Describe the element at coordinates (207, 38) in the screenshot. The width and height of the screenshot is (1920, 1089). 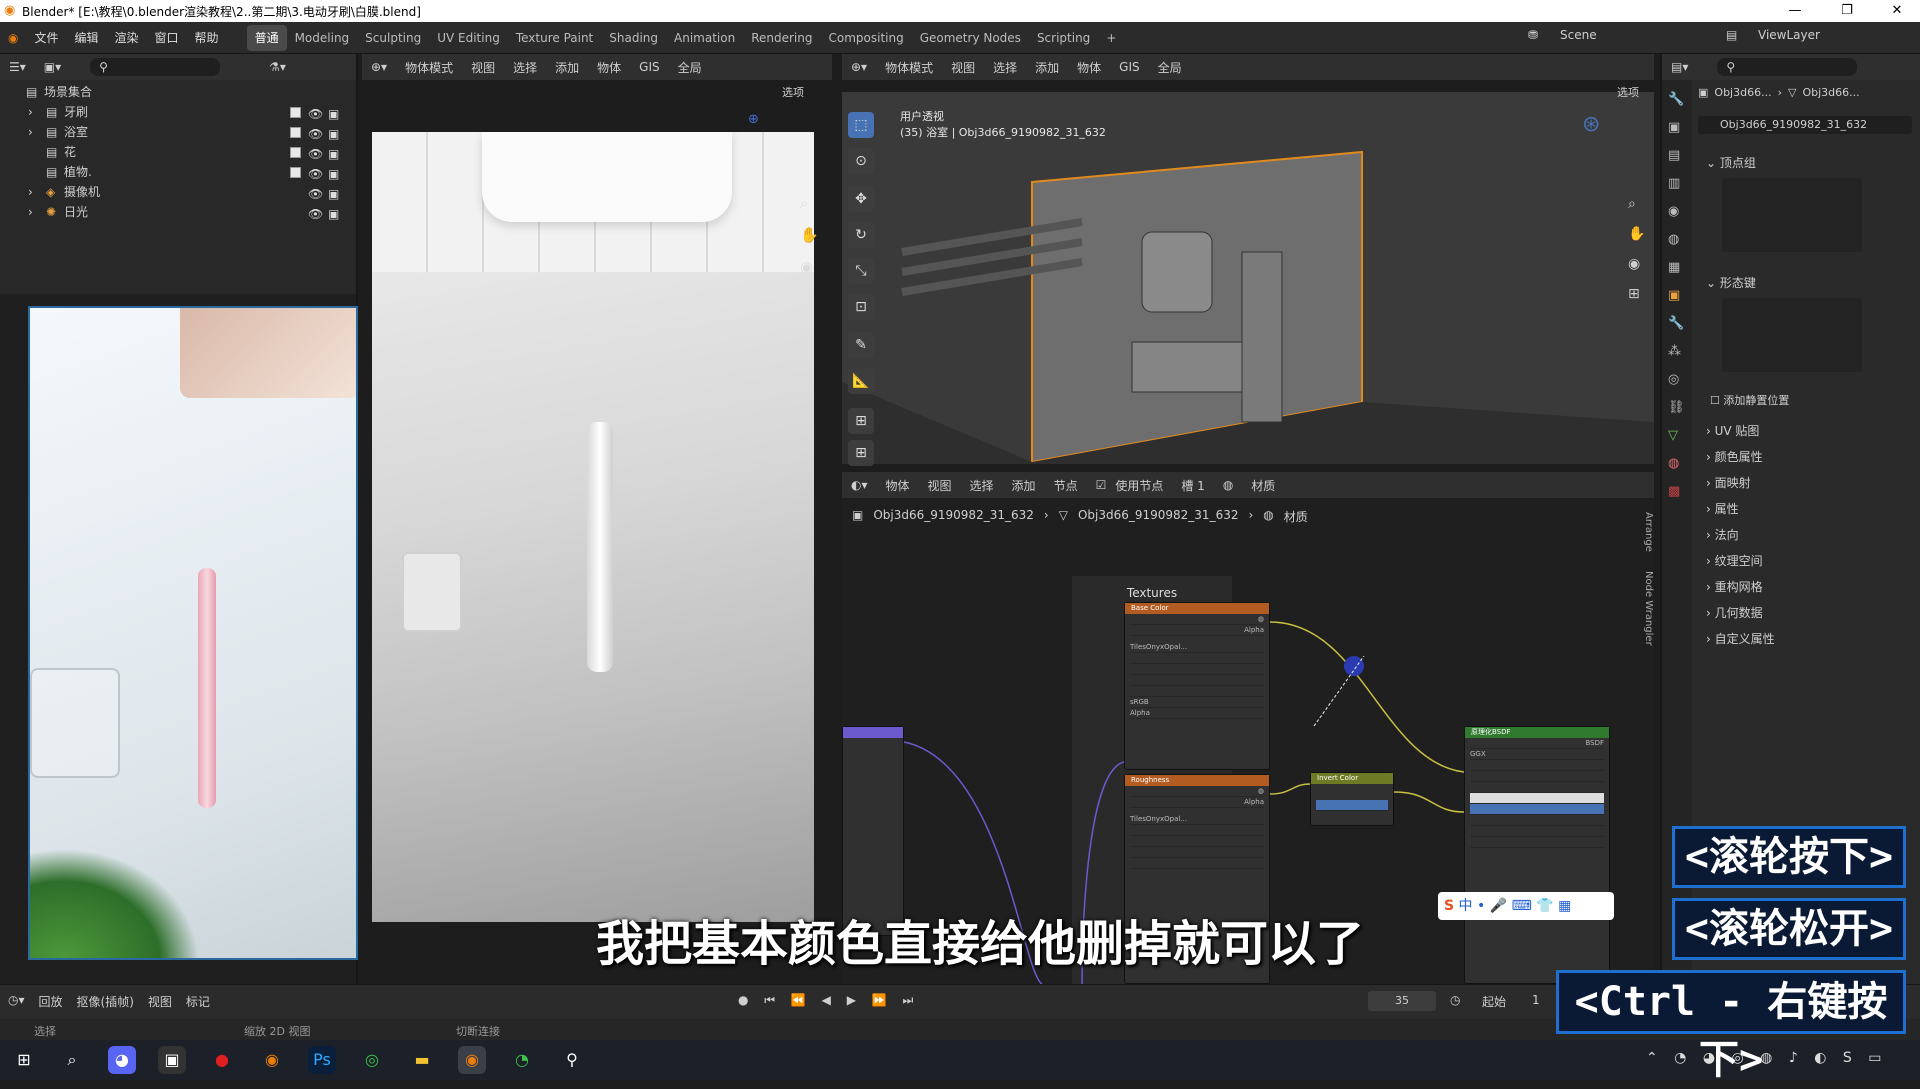
I see `menu-help: 帮助` at that location.